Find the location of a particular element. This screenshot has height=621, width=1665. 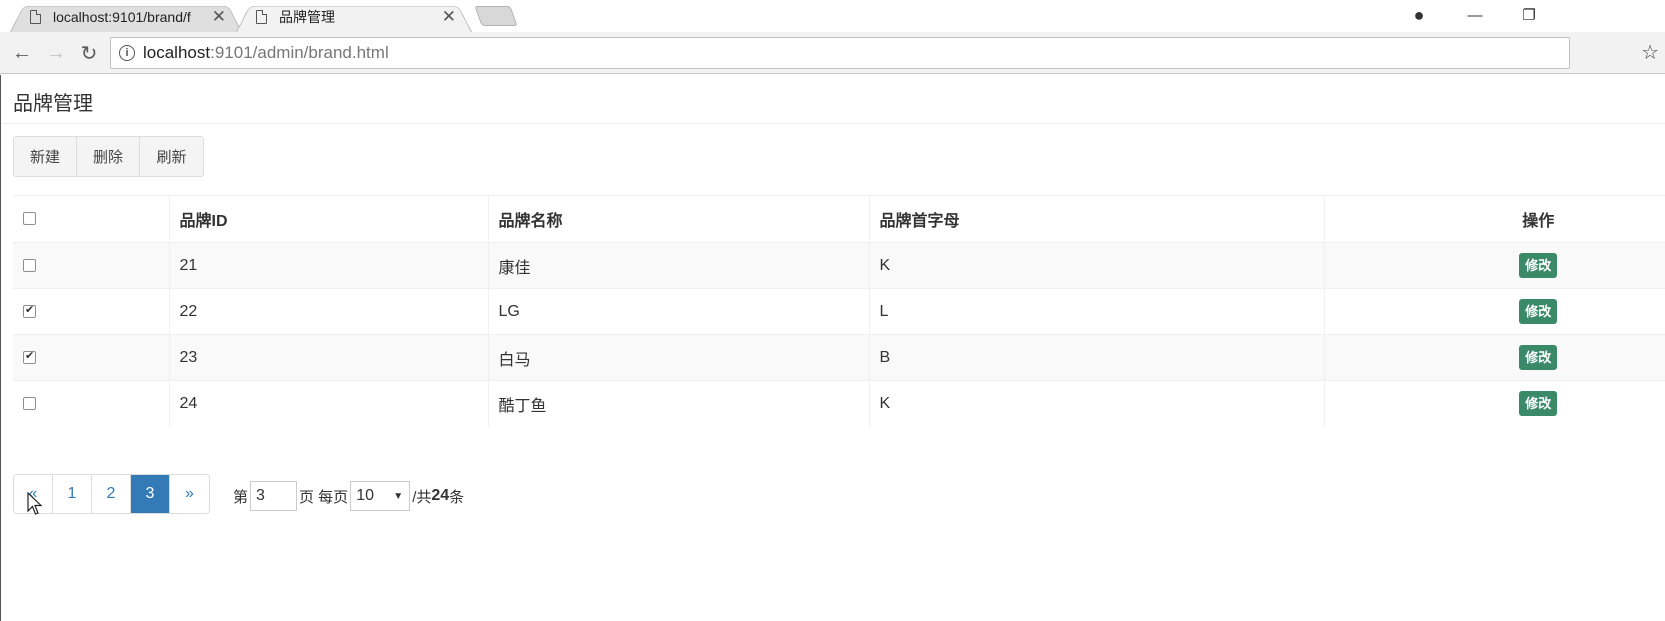

new-button: 新建 is located at coordinates (45, 156).